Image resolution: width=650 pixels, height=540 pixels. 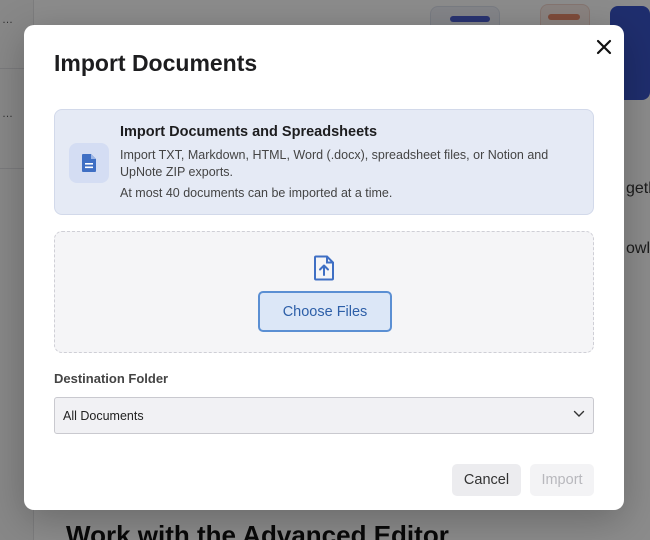 What do you see at coordinates (249, 132) in the screenshot?
I see `info-title: Import Documents and Spreadsheets` at bounding box center [249, 132].